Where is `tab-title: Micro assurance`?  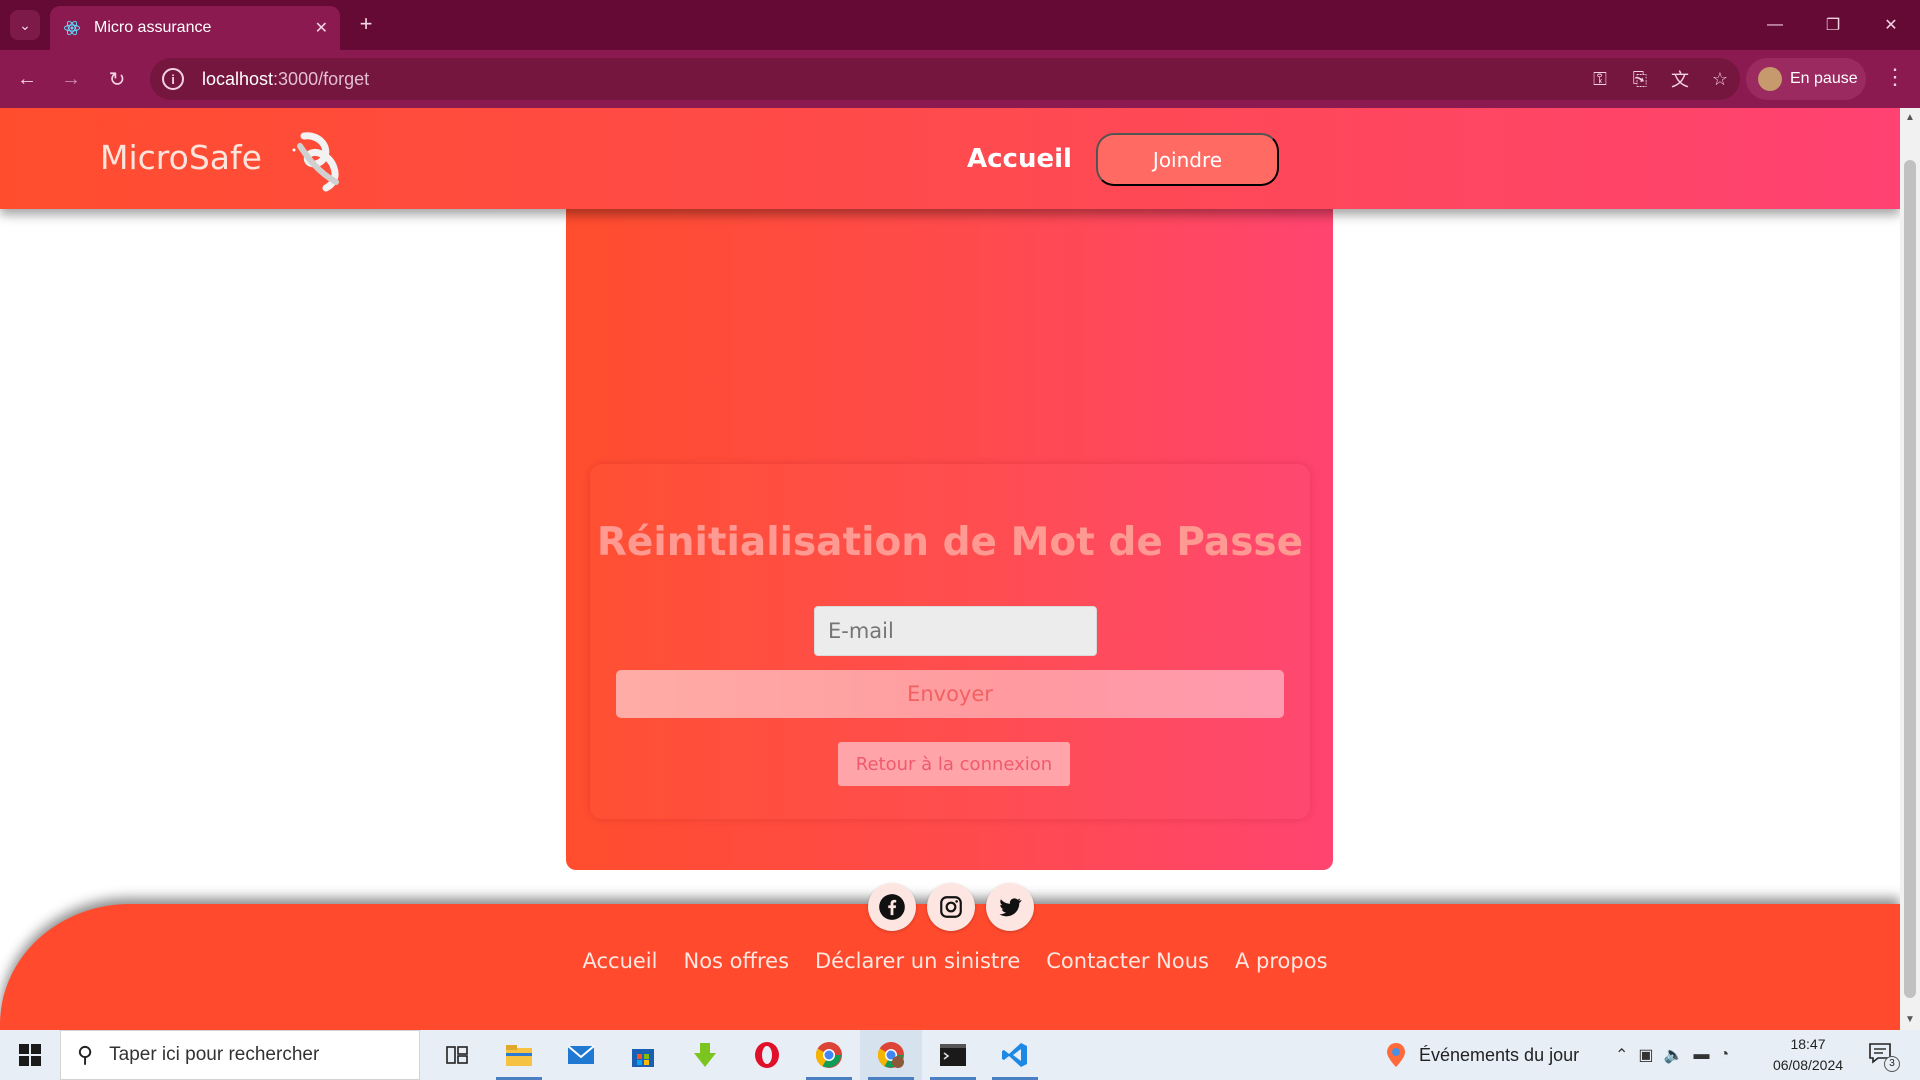 tab-title: Micro assurance is located at coordinates (153, 27).